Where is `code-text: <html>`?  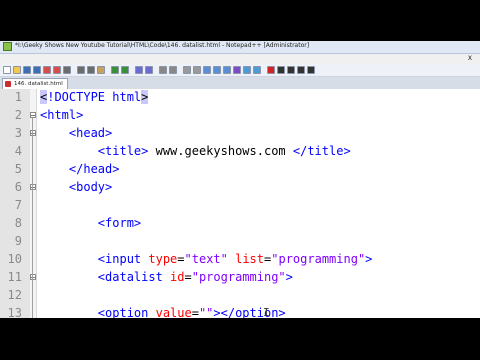
code-text: <html> is located at coordinates (61, 115).